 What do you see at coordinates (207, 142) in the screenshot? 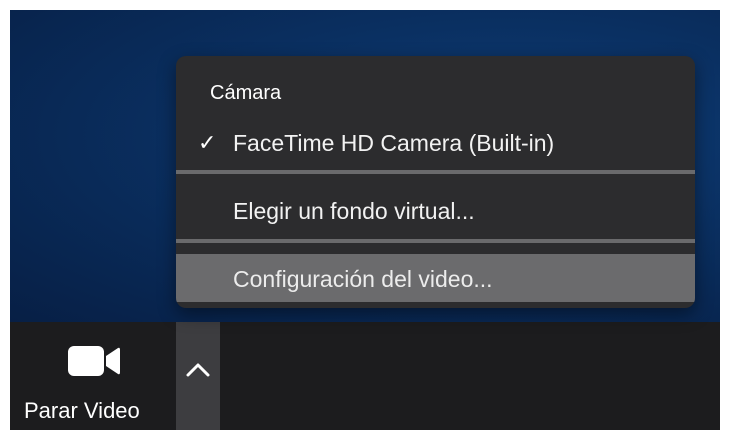
I see `checkmark-icon: ✓` at bounding box center [207, 142].